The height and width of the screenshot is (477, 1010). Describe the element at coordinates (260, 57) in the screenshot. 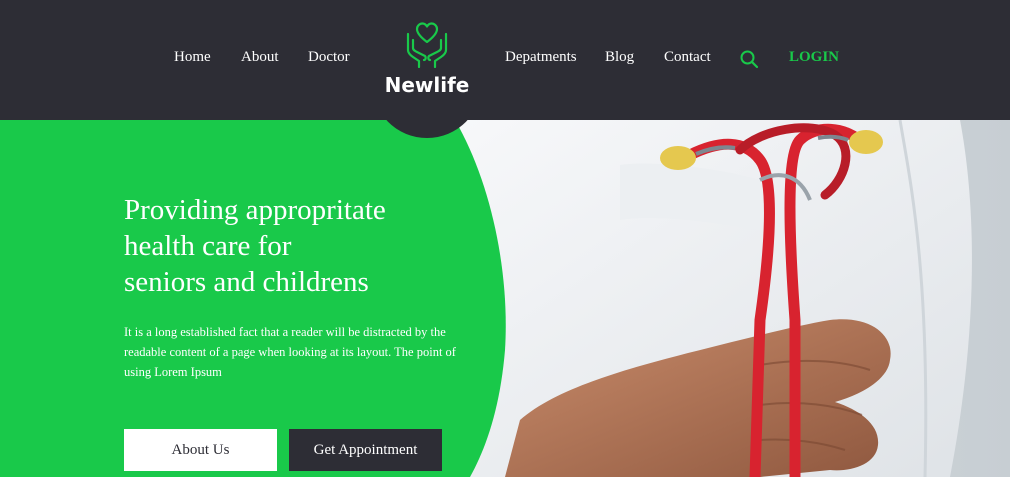

I see `nav-about: About` at that location.